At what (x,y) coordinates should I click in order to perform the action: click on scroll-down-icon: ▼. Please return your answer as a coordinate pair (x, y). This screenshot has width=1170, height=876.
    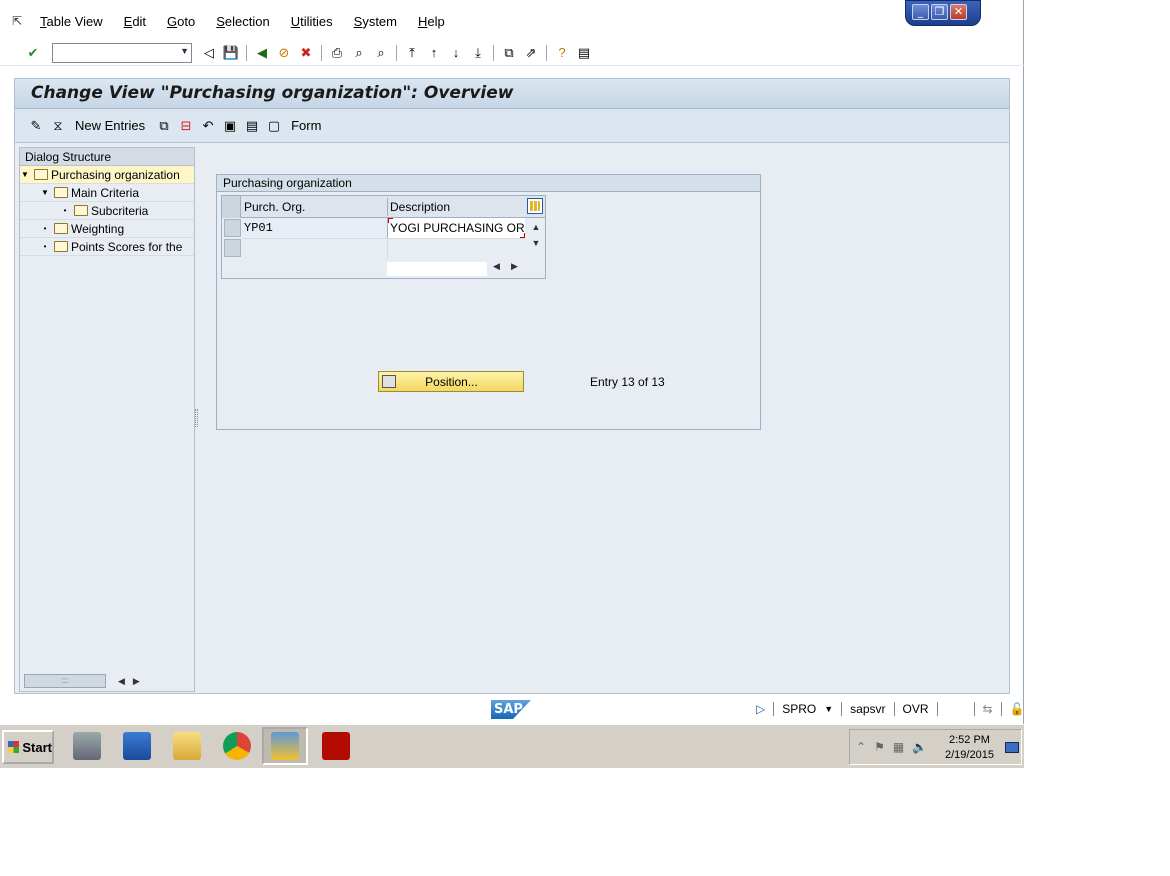
    Looking at the image, I should click on (536, 243).